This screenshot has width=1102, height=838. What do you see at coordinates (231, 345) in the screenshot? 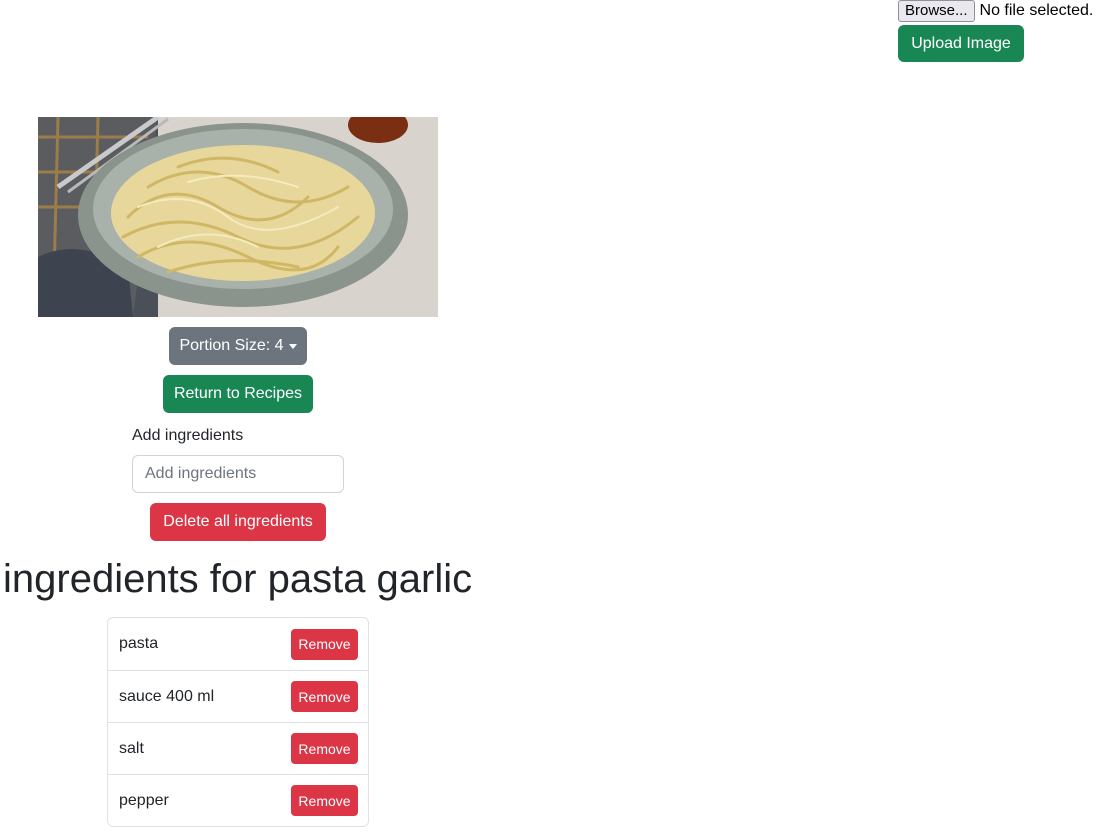
I see `portion-size-label: Portion Size: 4` at bounding box center [231, 345].